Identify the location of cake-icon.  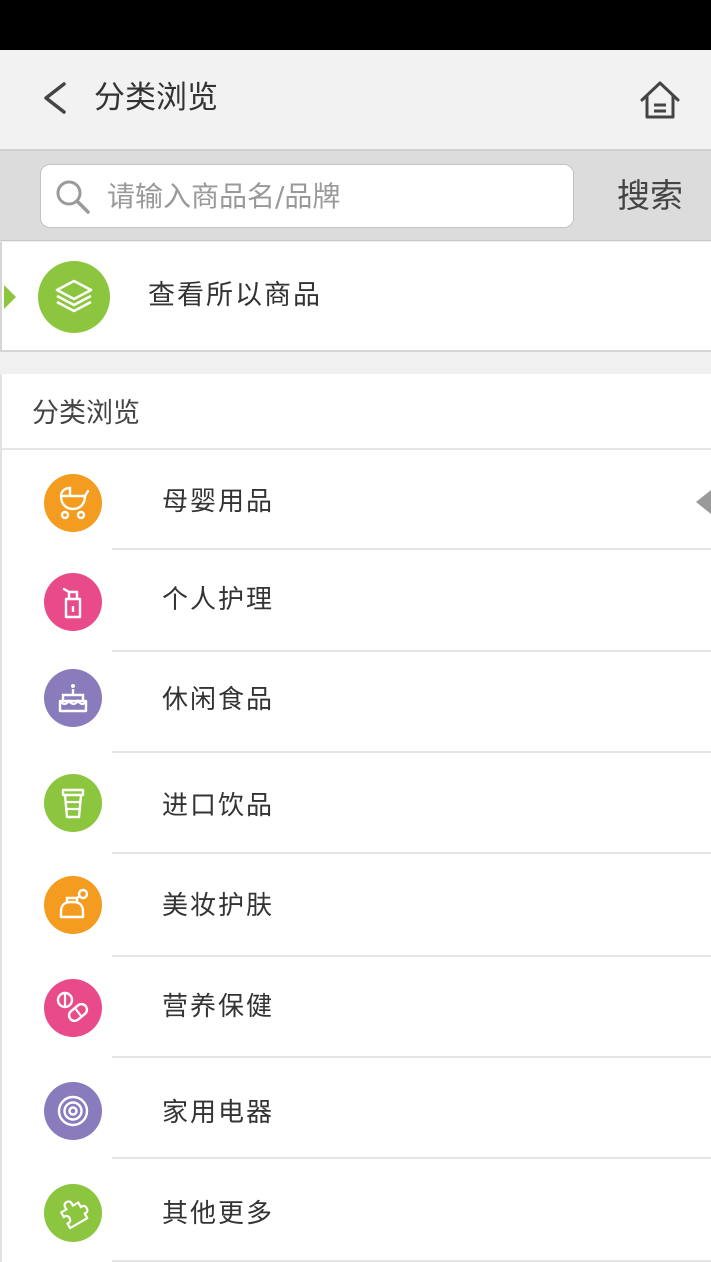
(73, 698).